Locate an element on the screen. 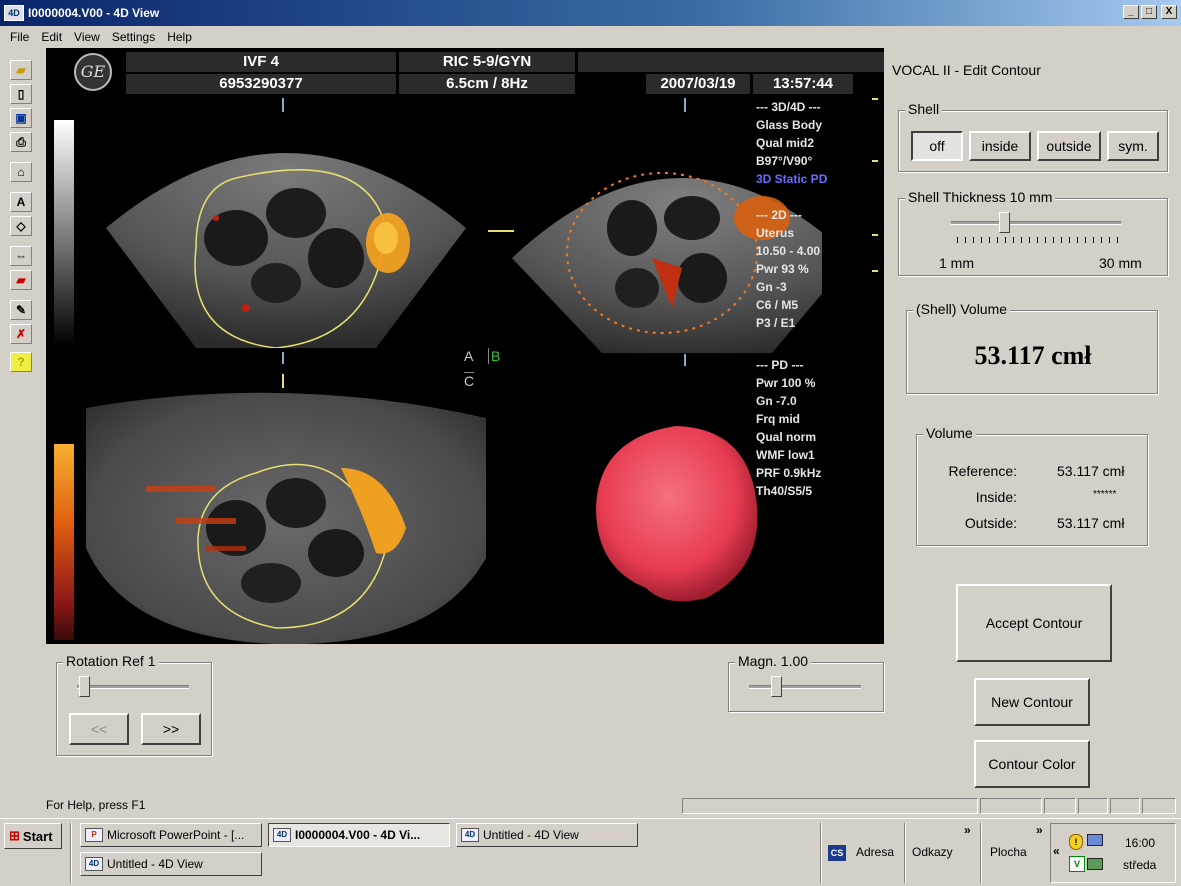 Image resolution: width=1181 pixels, height=886 pixels. plane-a-image is located at coordinates (296, 228).